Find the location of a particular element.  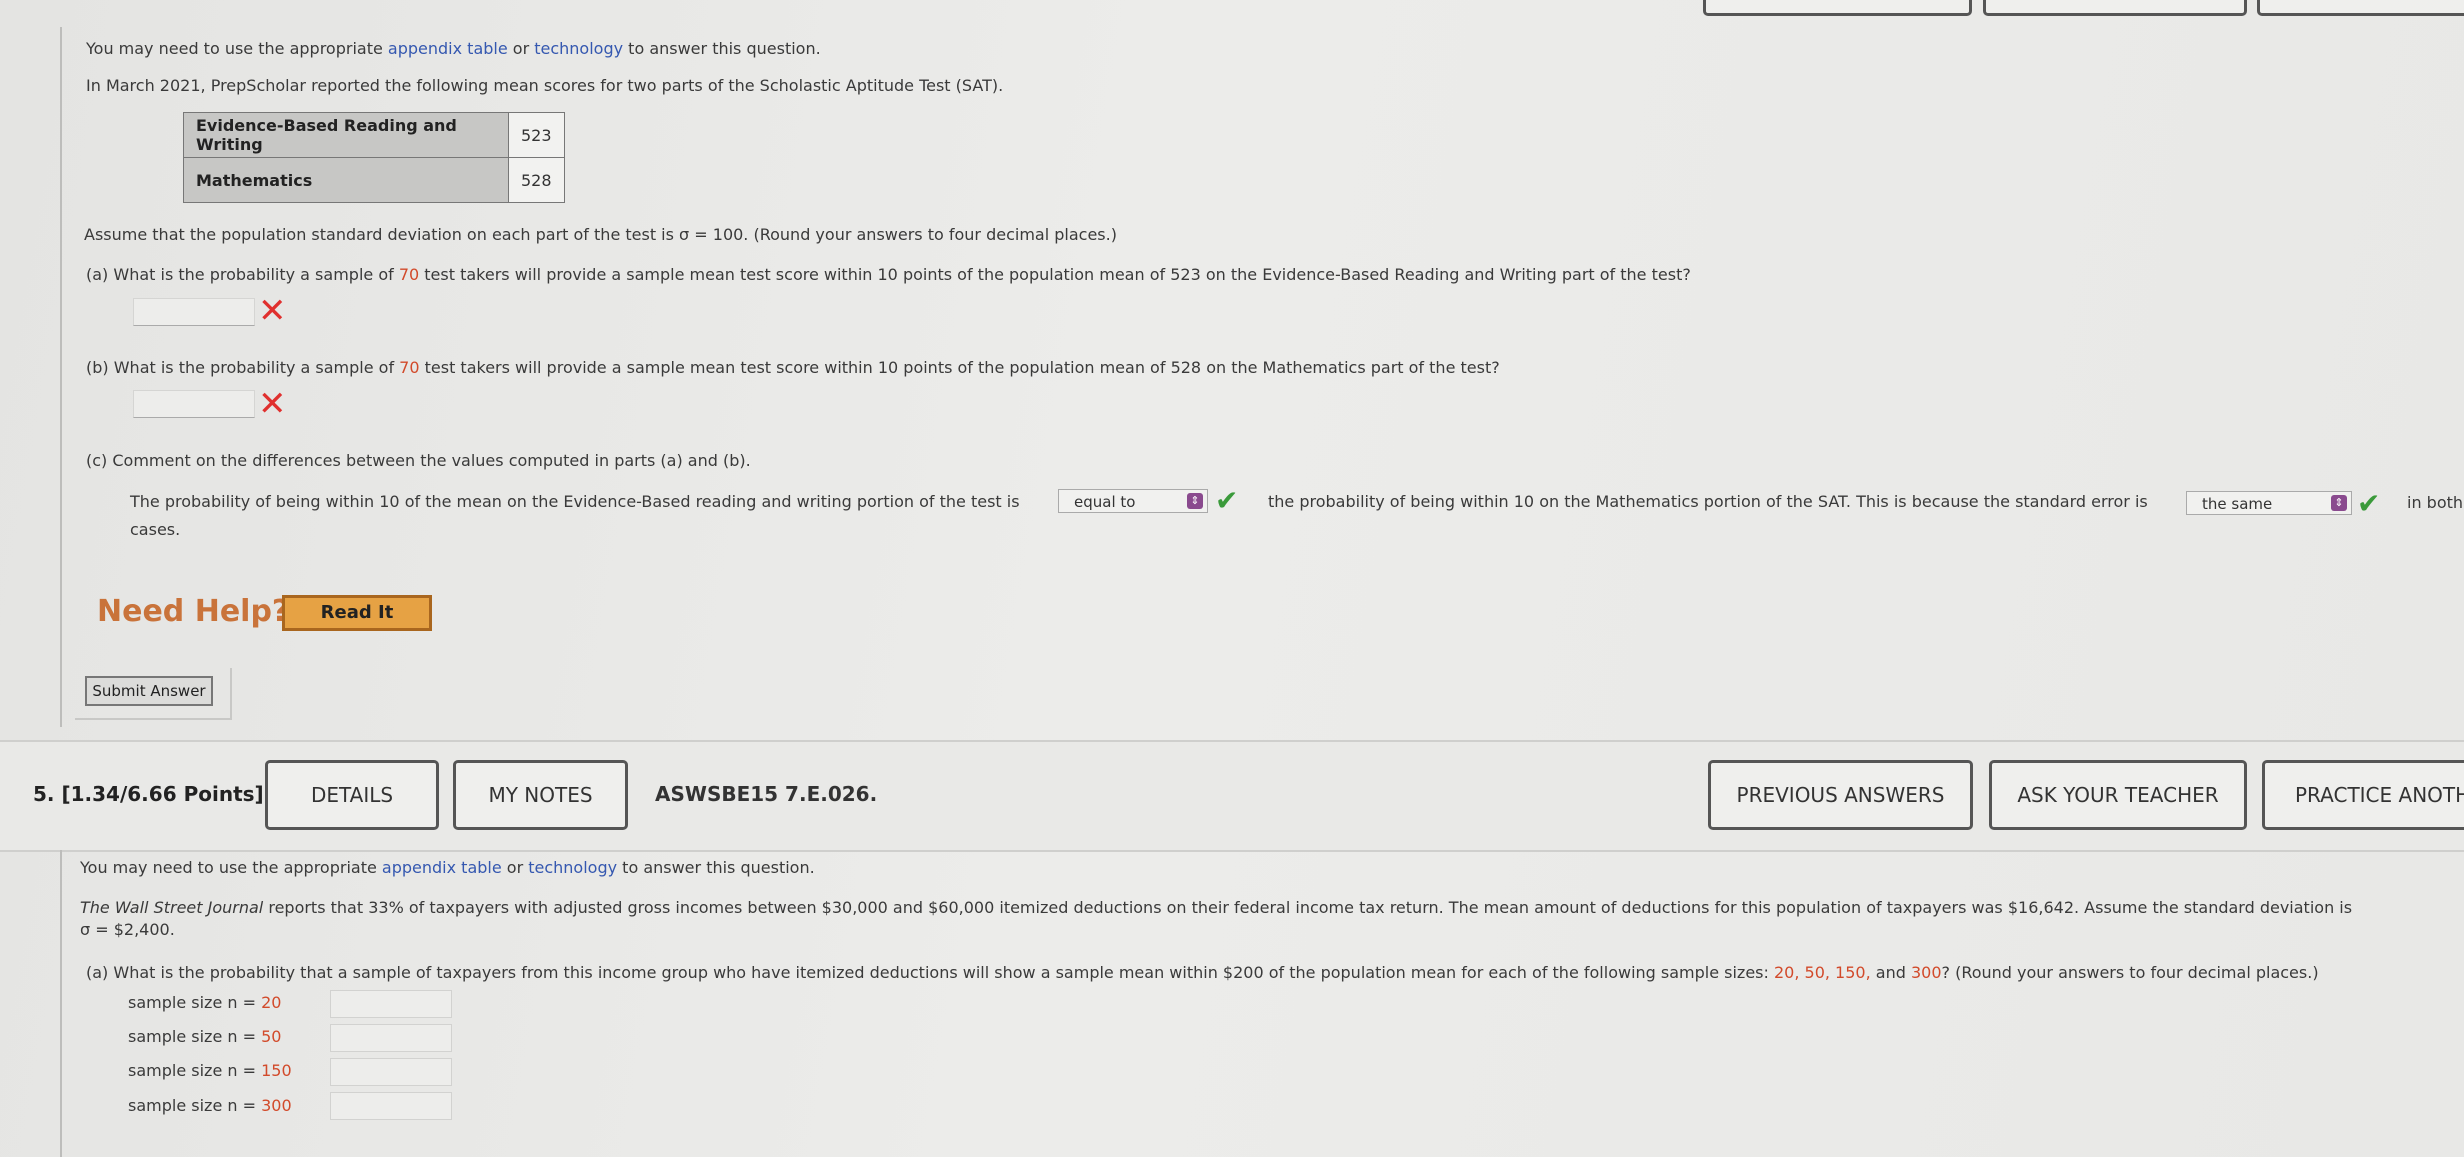

question-code: ASWSBE15 7.E.026. is located at coordinates (766, 794).